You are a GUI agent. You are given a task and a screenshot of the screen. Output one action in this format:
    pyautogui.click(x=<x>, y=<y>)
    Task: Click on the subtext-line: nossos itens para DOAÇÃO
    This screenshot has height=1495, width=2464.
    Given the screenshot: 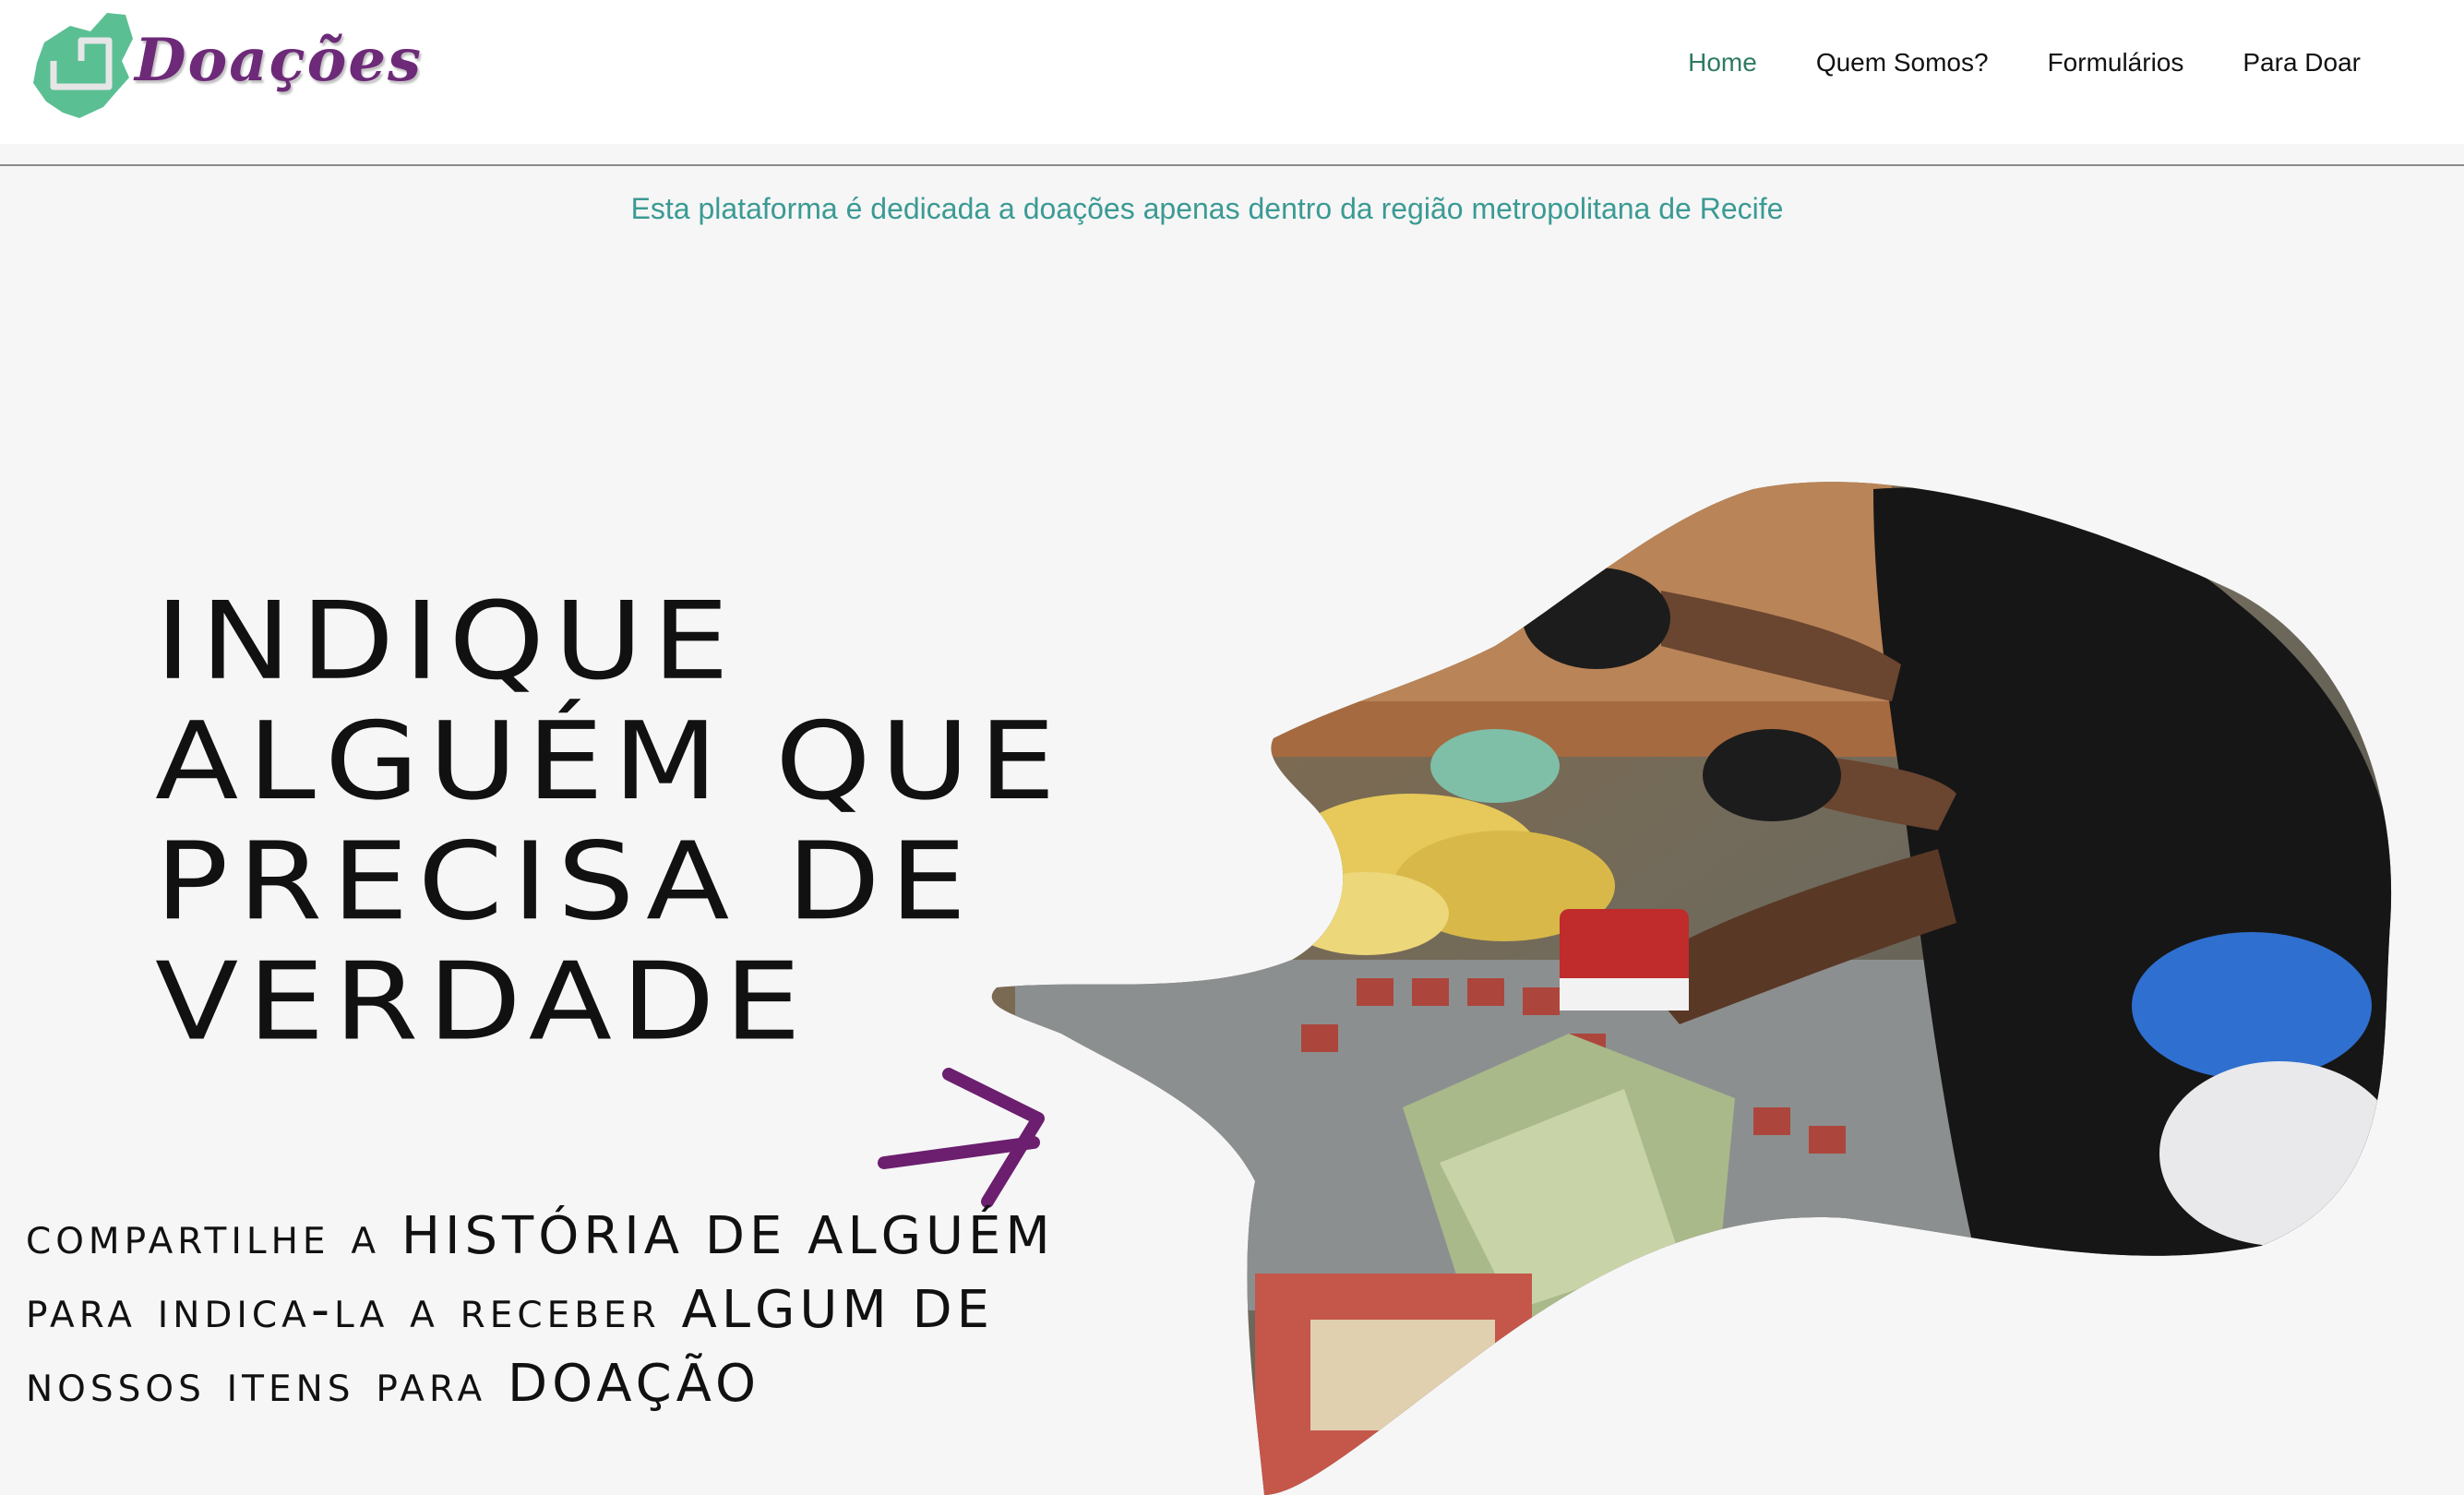 What is the action you would take?
    pyautogui.click(x=393, y=1384)
    